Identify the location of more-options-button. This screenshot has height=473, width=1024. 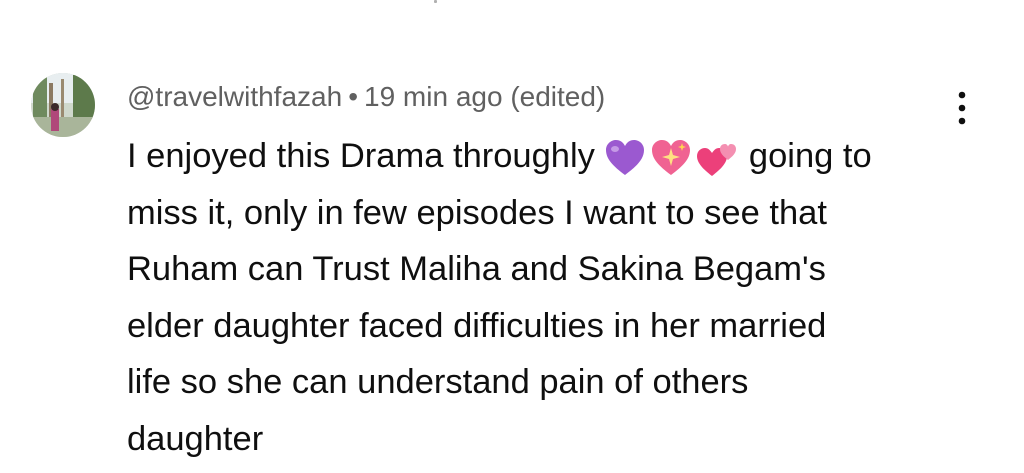
(962, 108).